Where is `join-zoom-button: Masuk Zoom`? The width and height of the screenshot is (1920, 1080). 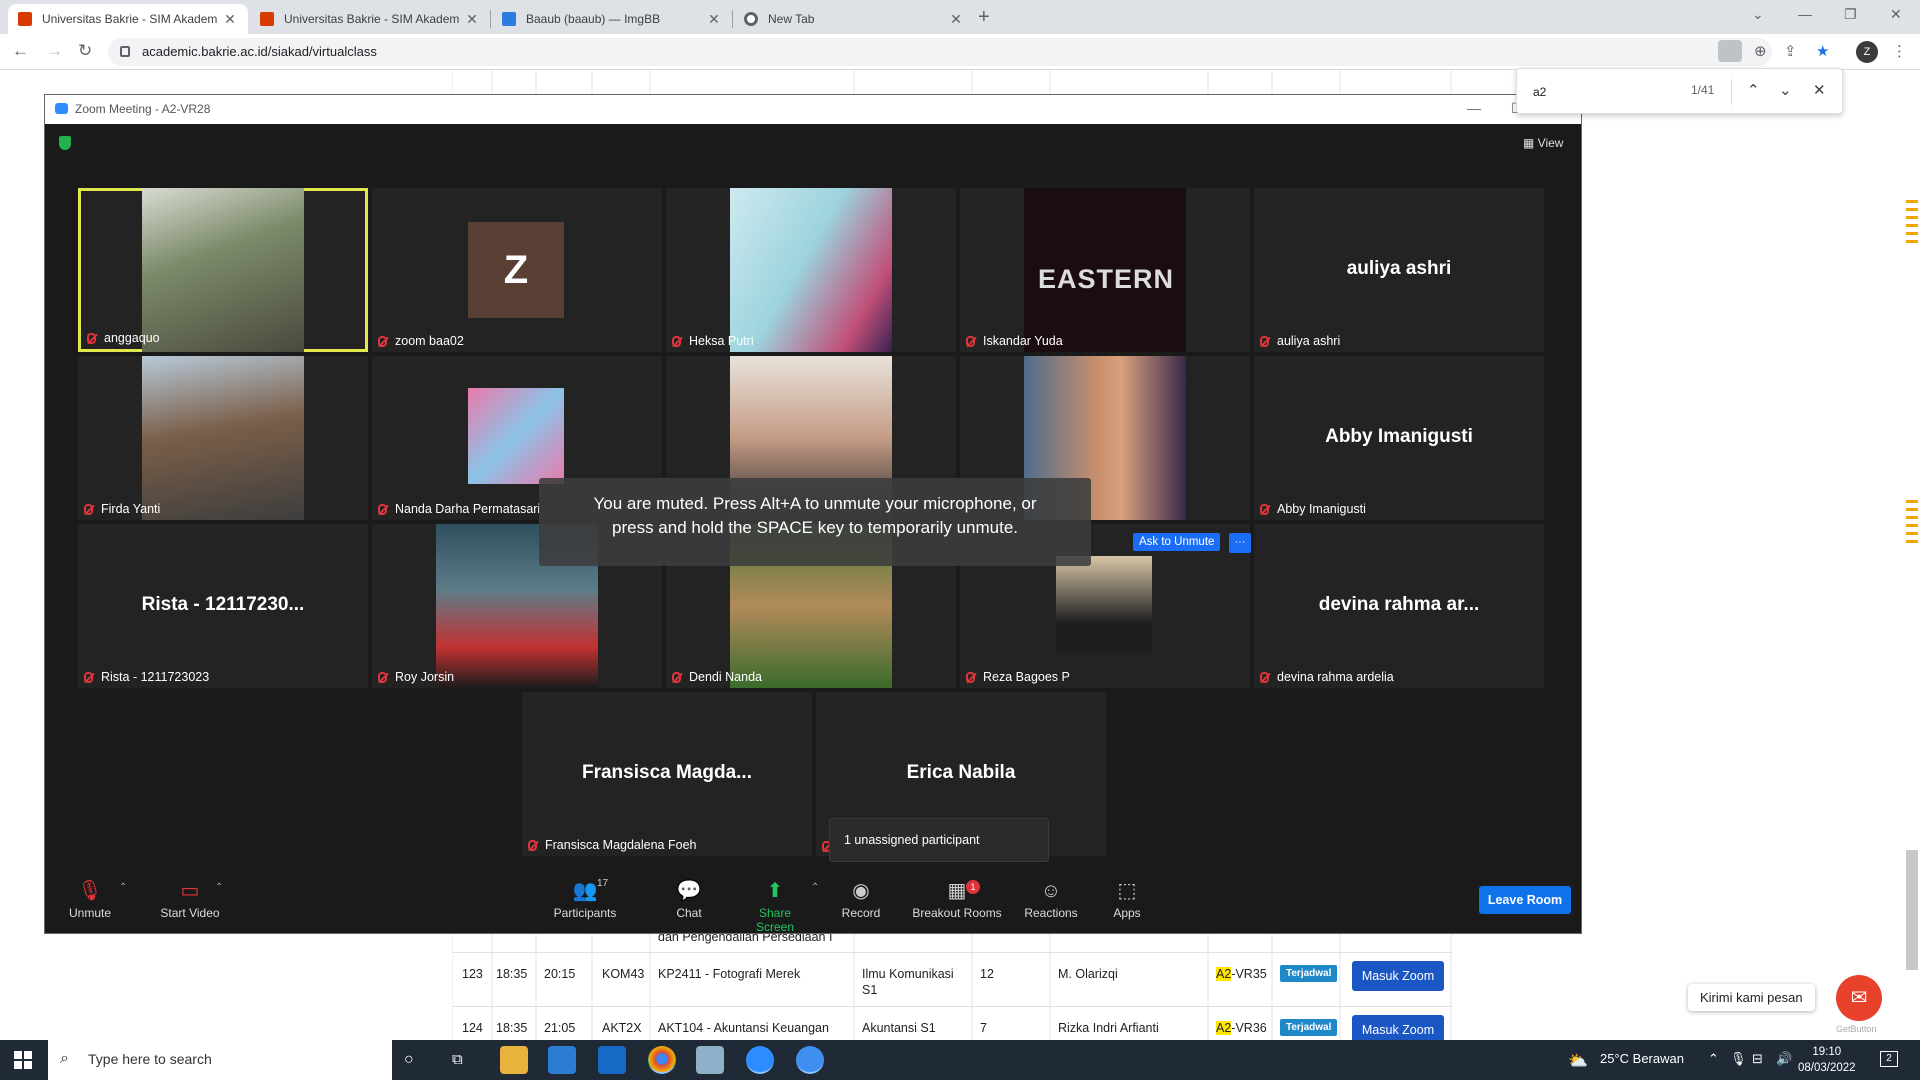
join-zoom-button: Masuk Zoom is located at coordinates (1398, 976).